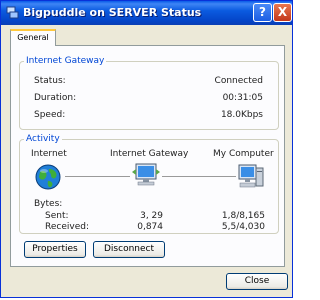  Describe the element at coordinates (150, 227) in the screenshot. I see `gateway-received-value: 0,874` at that location.